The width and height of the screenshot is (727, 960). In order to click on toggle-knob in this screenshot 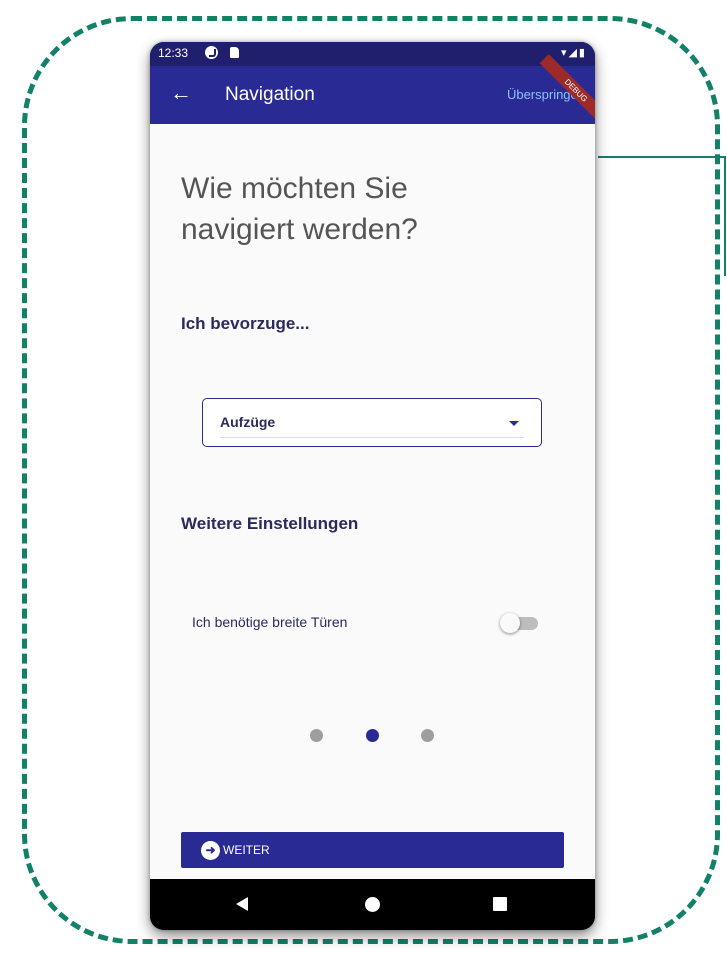, I will do `click(510, 623)`.